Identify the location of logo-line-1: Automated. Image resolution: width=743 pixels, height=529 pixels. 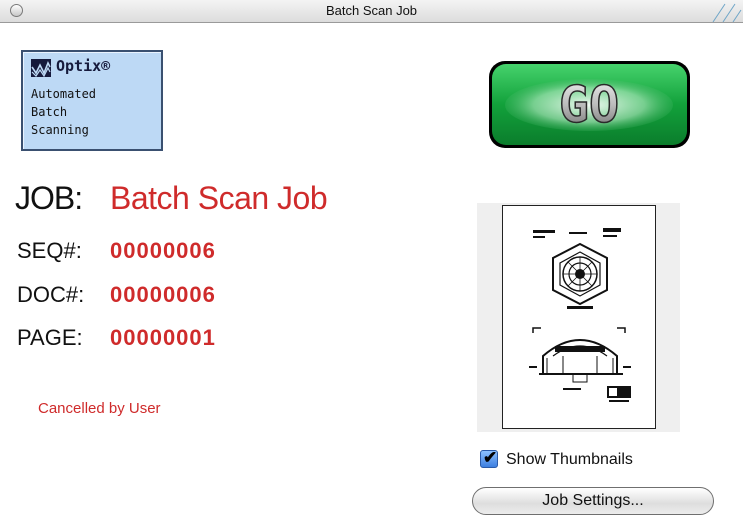
(64, 94).